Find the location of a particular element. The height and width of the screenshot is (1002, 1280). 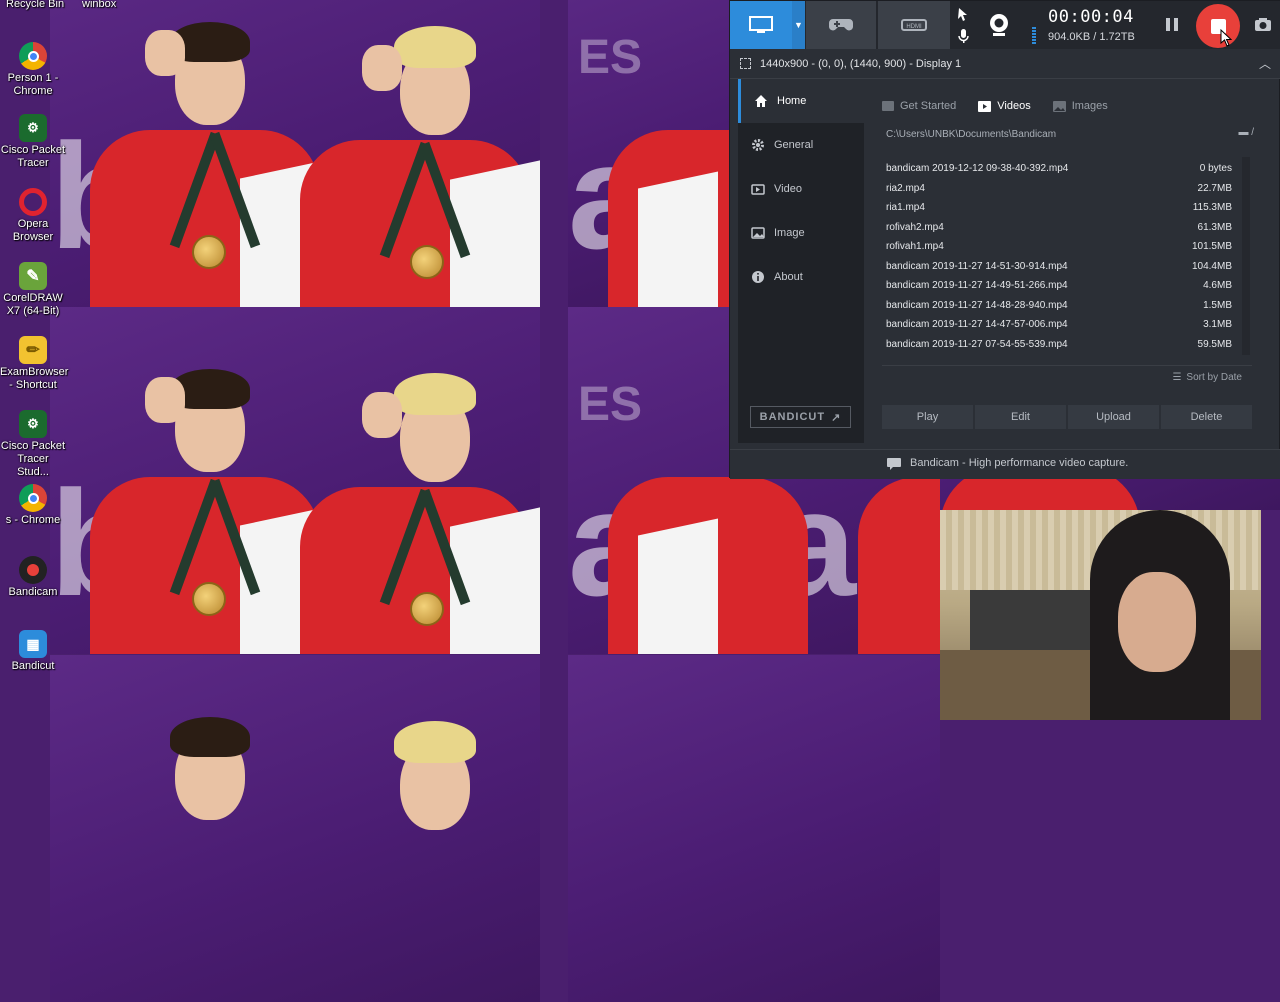

game-record-mode-button is located at coordinates (841, 25).